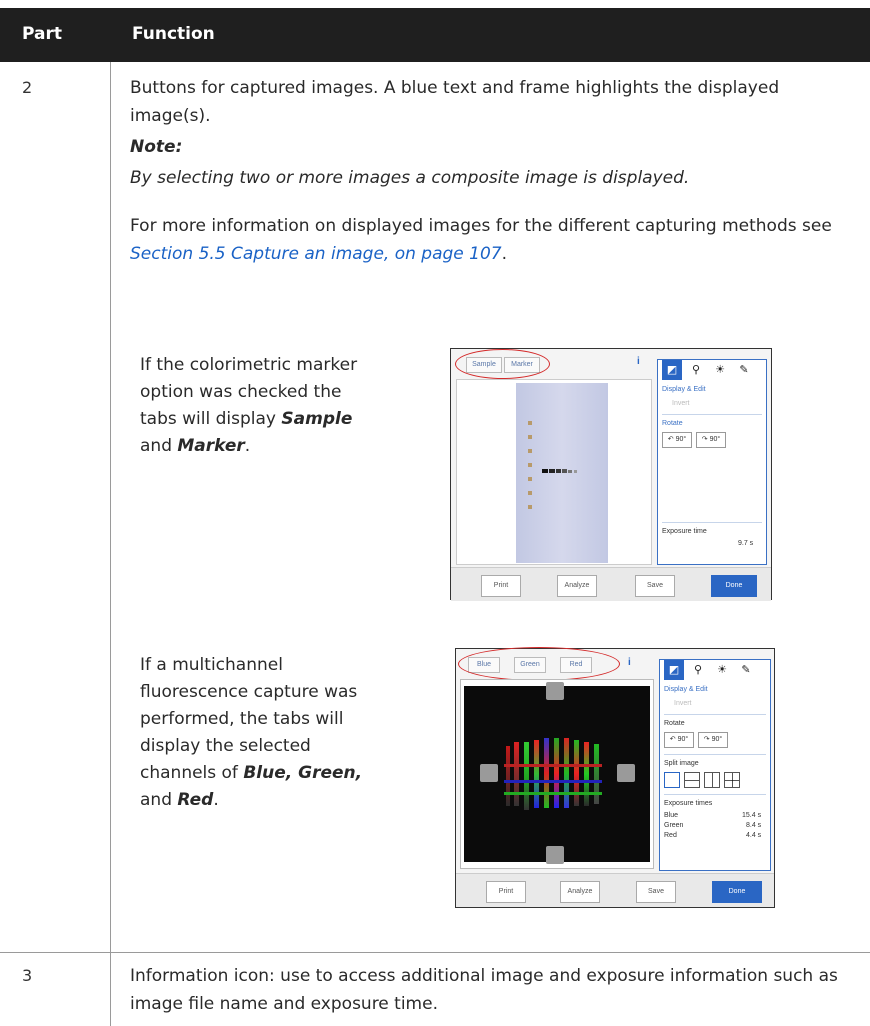 The height and width of the screenshot is (1026, 870). Describe the element at coordinates (752, 815) in the screenshot. I see `exposure-value-blue: 15.4 s` at that location.